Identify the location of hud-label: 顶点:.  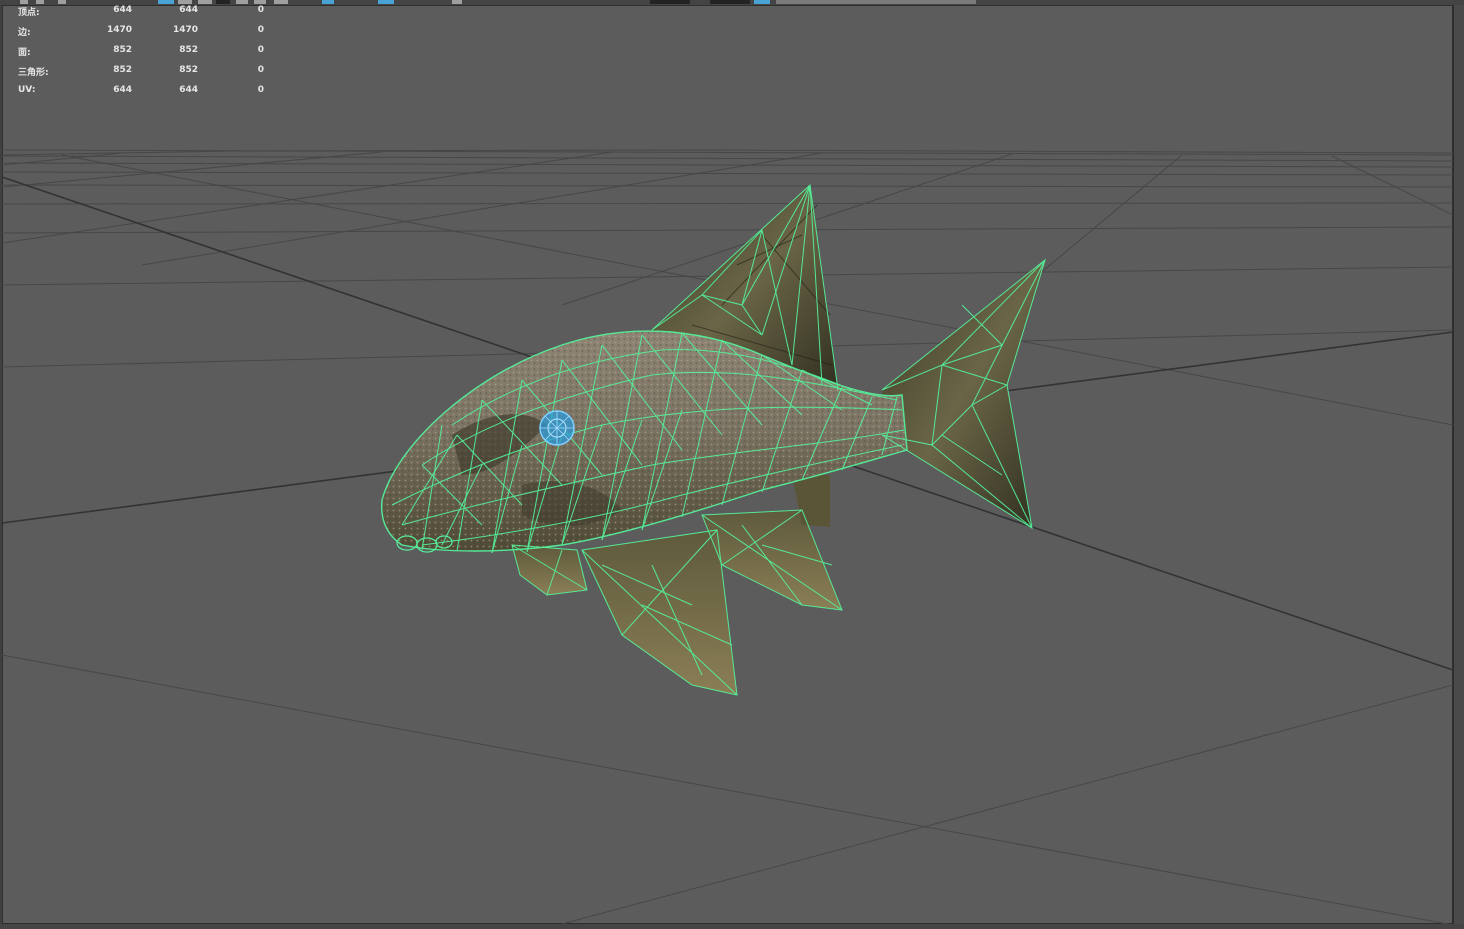
(29, 13).